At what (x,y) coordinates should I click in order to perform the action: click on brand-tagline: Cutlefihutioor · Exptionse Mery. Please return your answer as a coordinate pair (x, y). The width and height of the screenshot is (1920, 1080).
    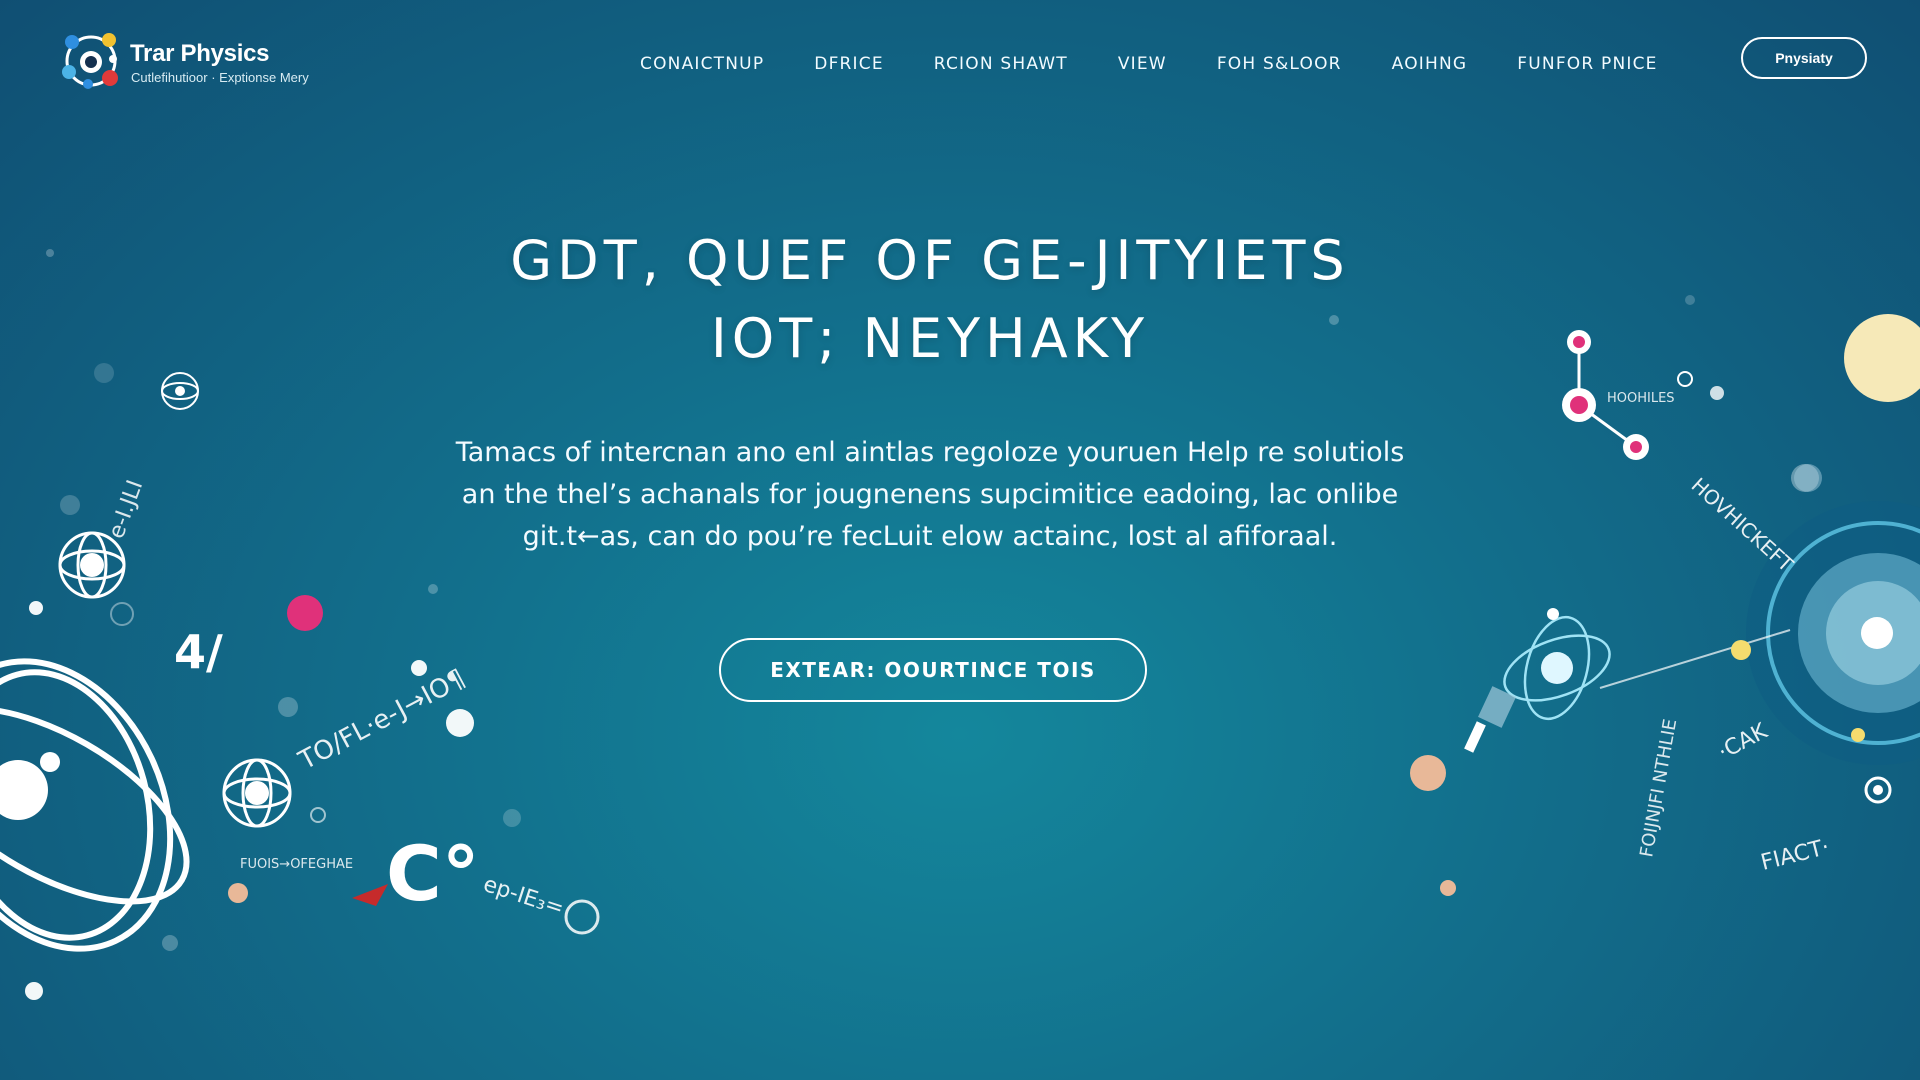
    Looking at the image, I should click on (220, 77).